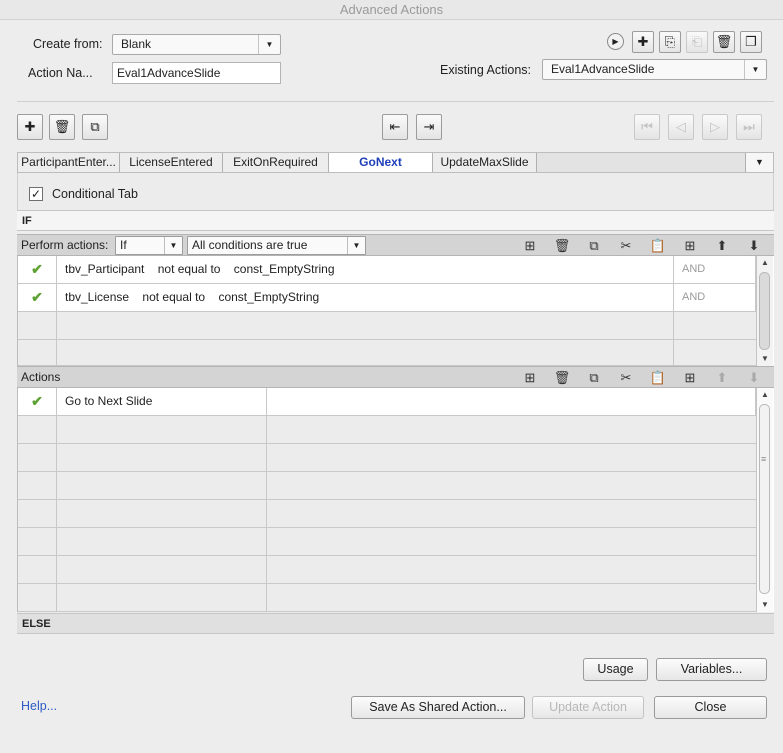  What do you see at coordinates (395, 220) in the screenshot?
I see `if-header: IF` at bounding box center [395, 220].